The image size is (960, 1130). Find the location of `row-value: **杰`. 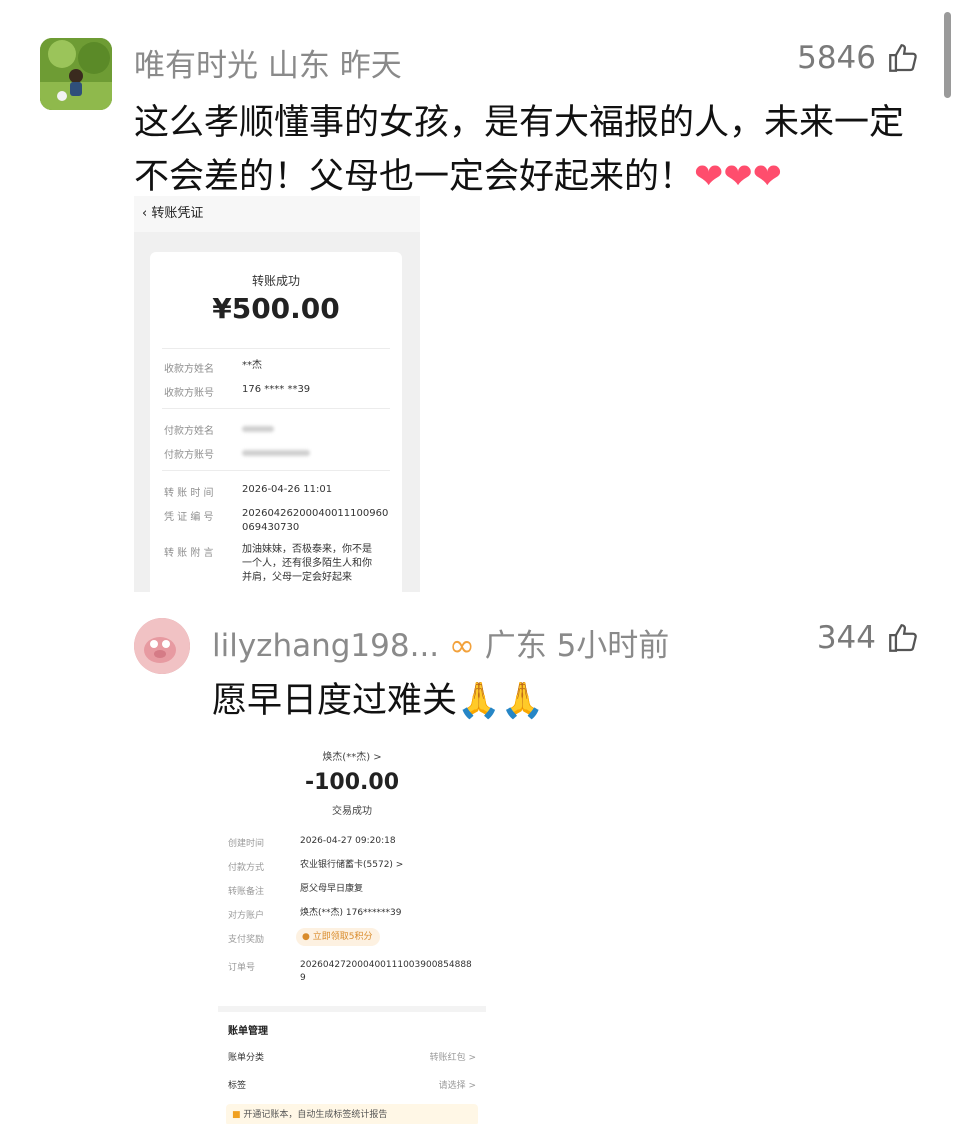

row-value: **杰 is located at coordinates (252, 365).